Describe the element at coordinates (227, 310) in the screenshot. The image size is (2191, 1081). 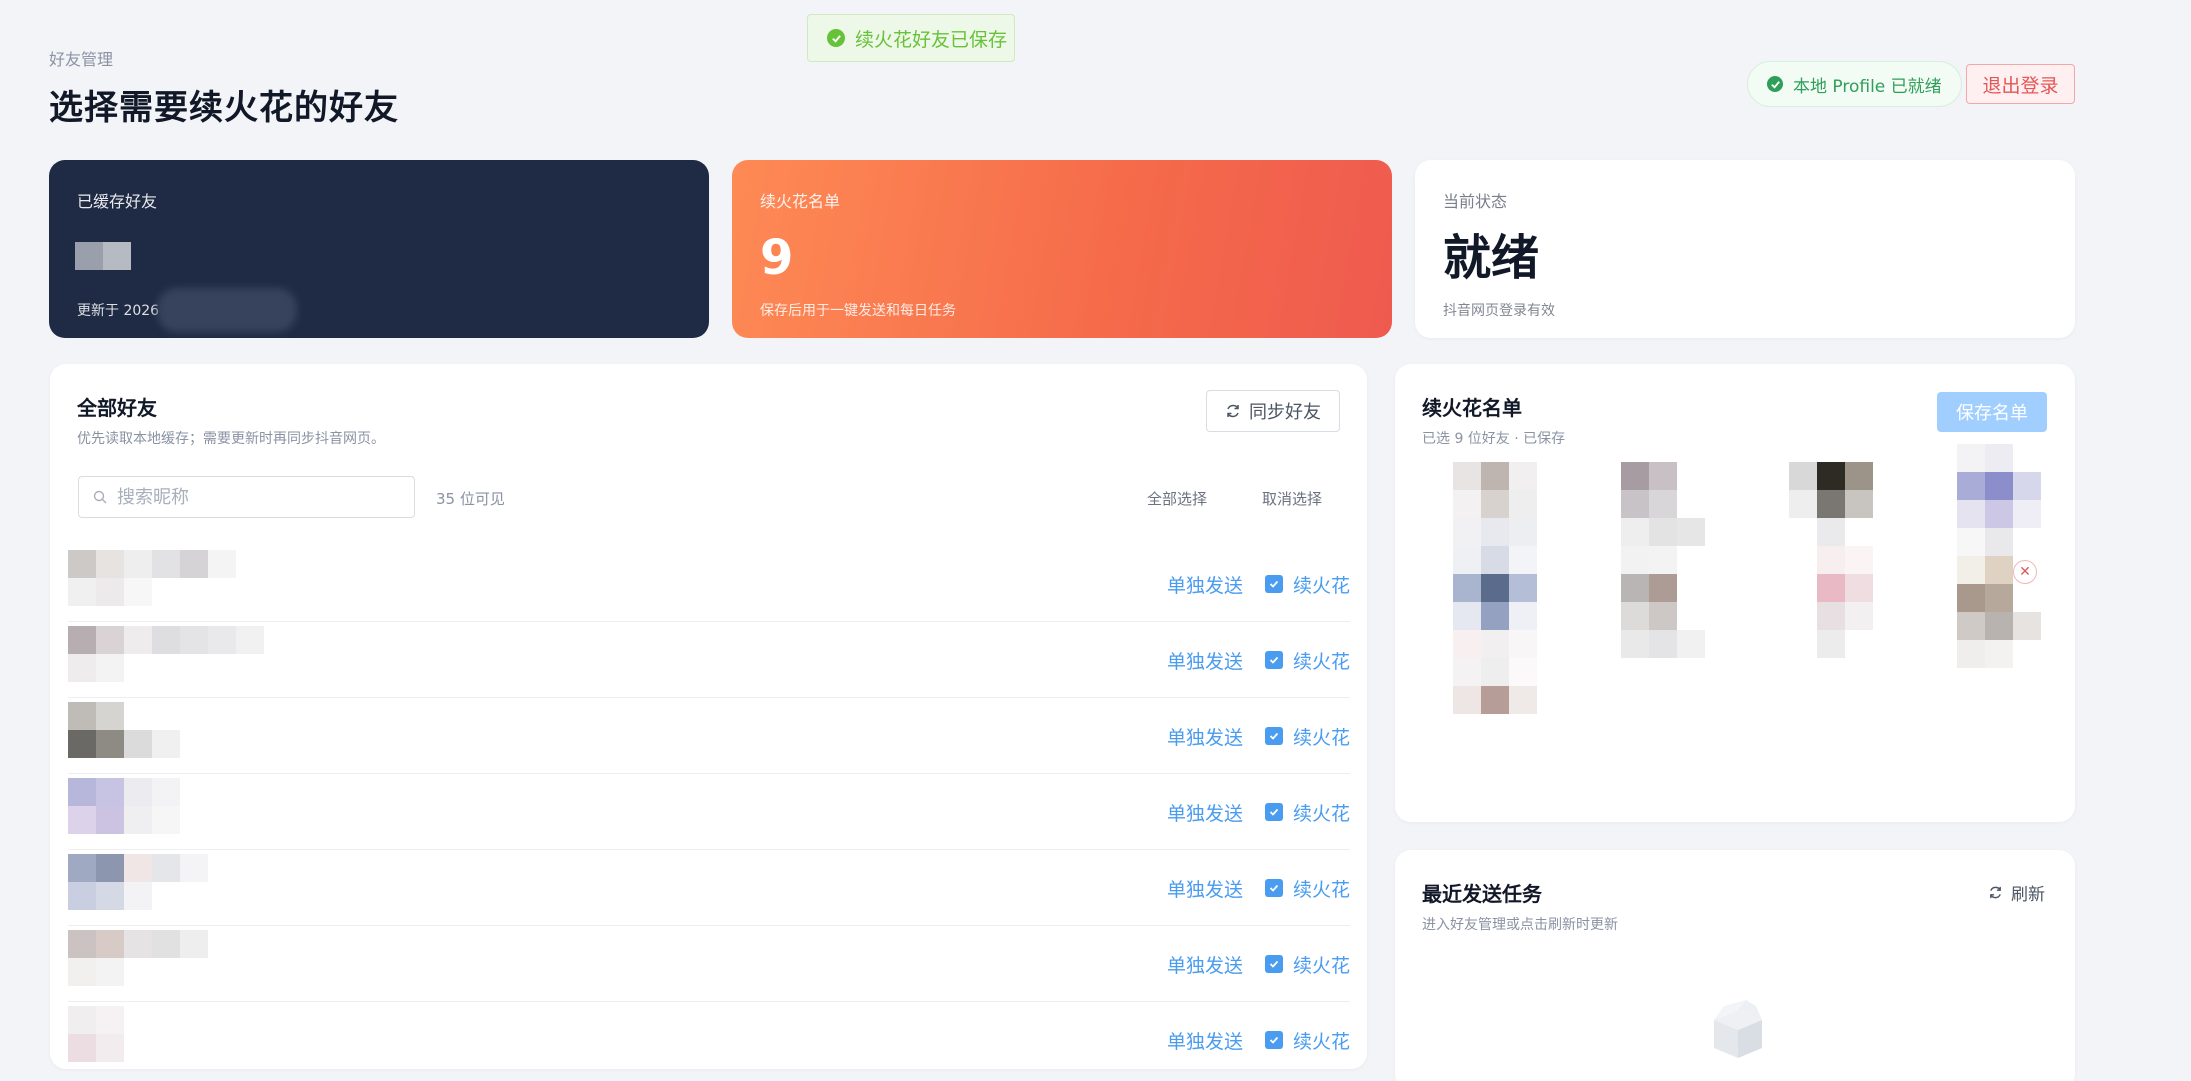
I see `redacted-timestamp` at that location.